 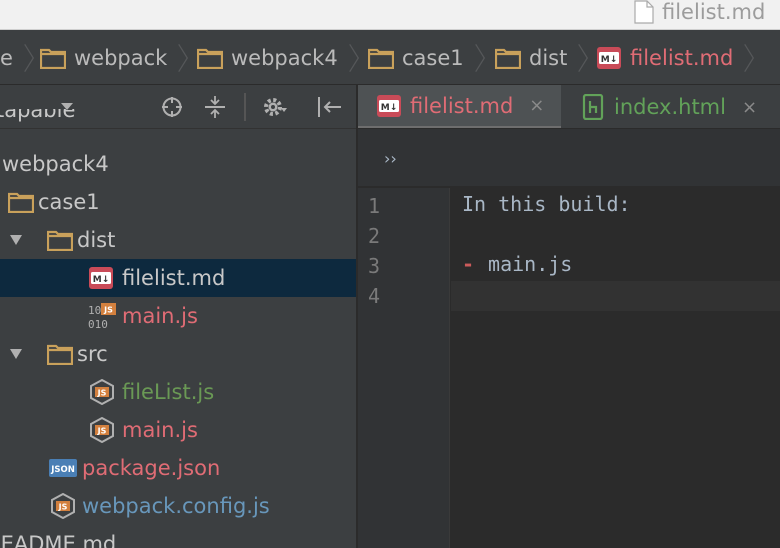 What do you see at coordinates (63, 468) in the screenshot?
I see `json-file-icon` at bounding box center [63, 468].